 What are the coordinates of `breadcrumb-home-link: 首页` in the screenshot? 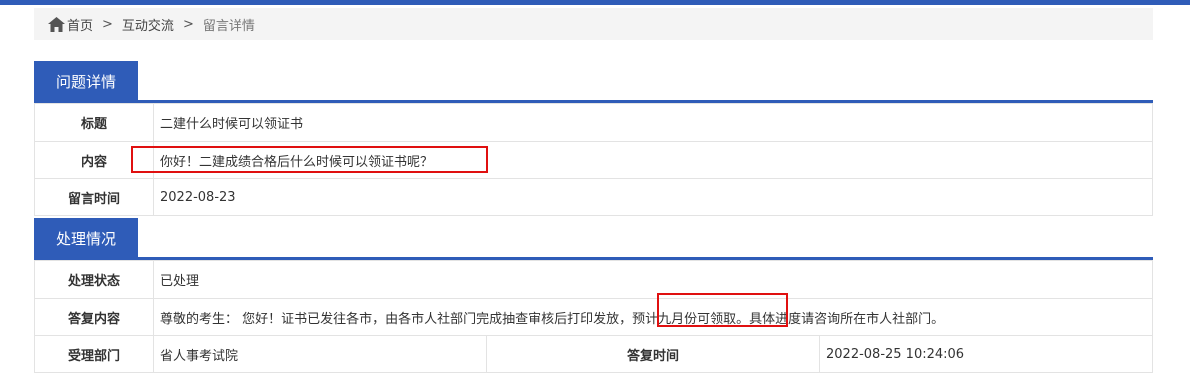 It's located at (80, 24).